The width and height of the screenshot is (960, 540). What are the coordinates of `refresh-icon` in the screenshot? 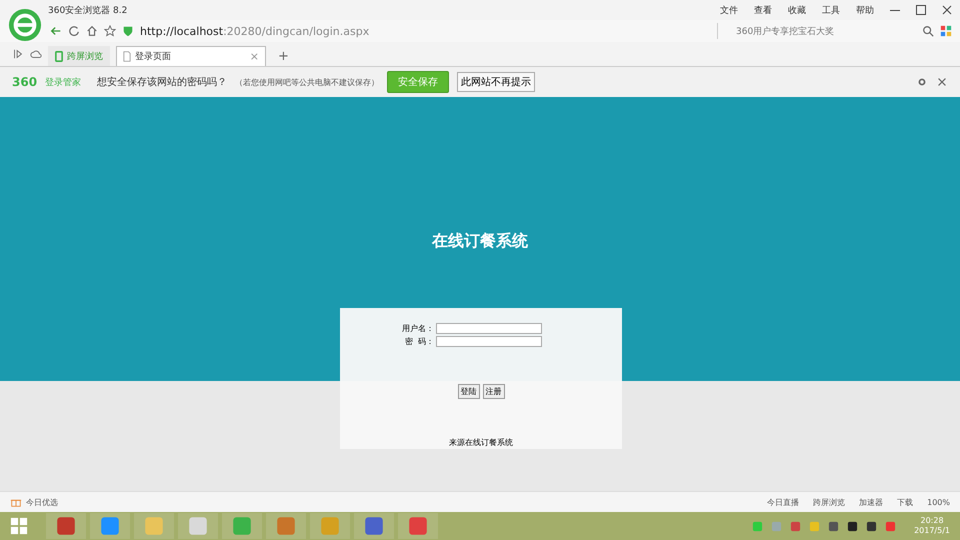 It's located at (74, 31).